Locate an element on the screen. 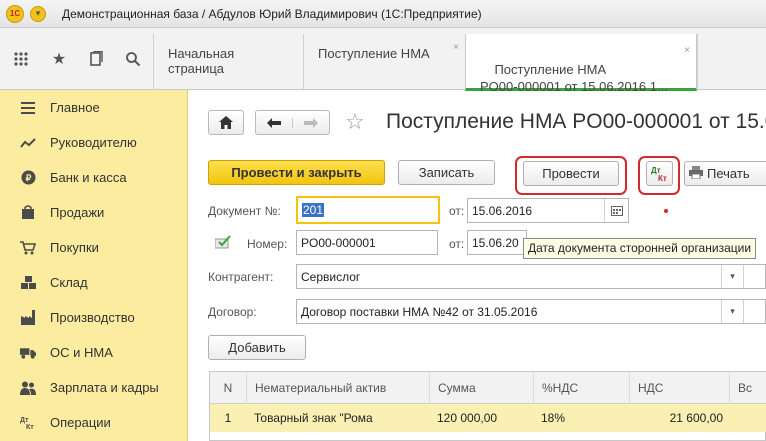  favorites-star-icon: ★ is located at coordinates (59, 59).